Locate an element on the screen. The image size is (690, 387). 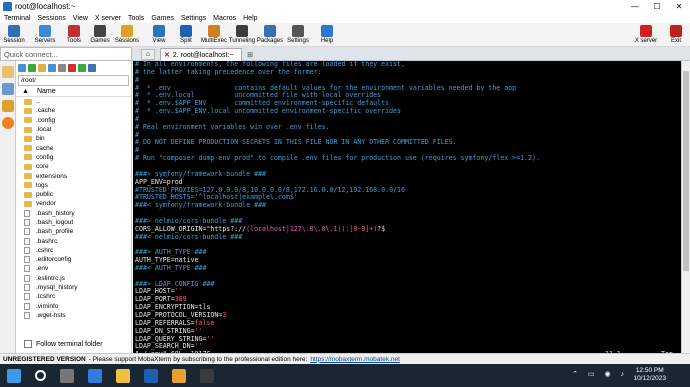
session-button: Session is located at coordinates (15, 35).